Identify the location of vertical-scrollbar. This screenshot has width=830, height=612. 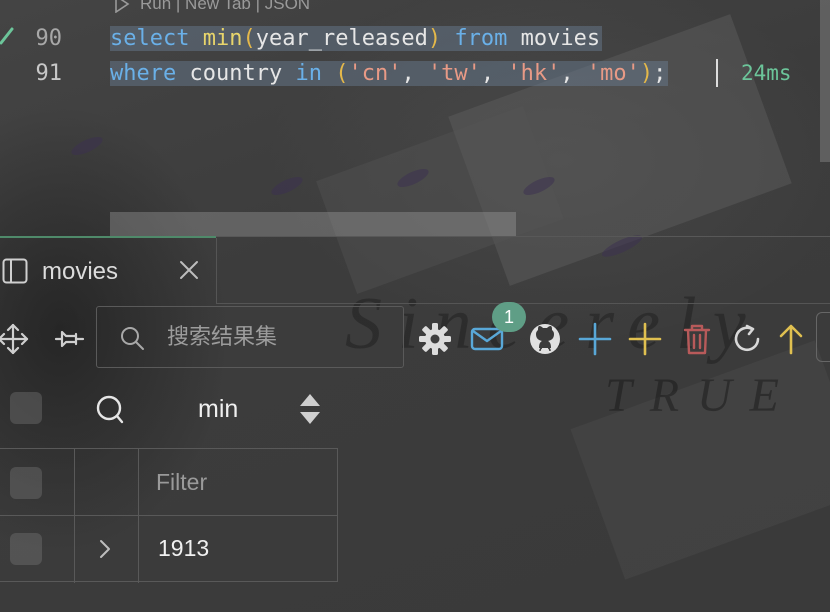
(825, 81).